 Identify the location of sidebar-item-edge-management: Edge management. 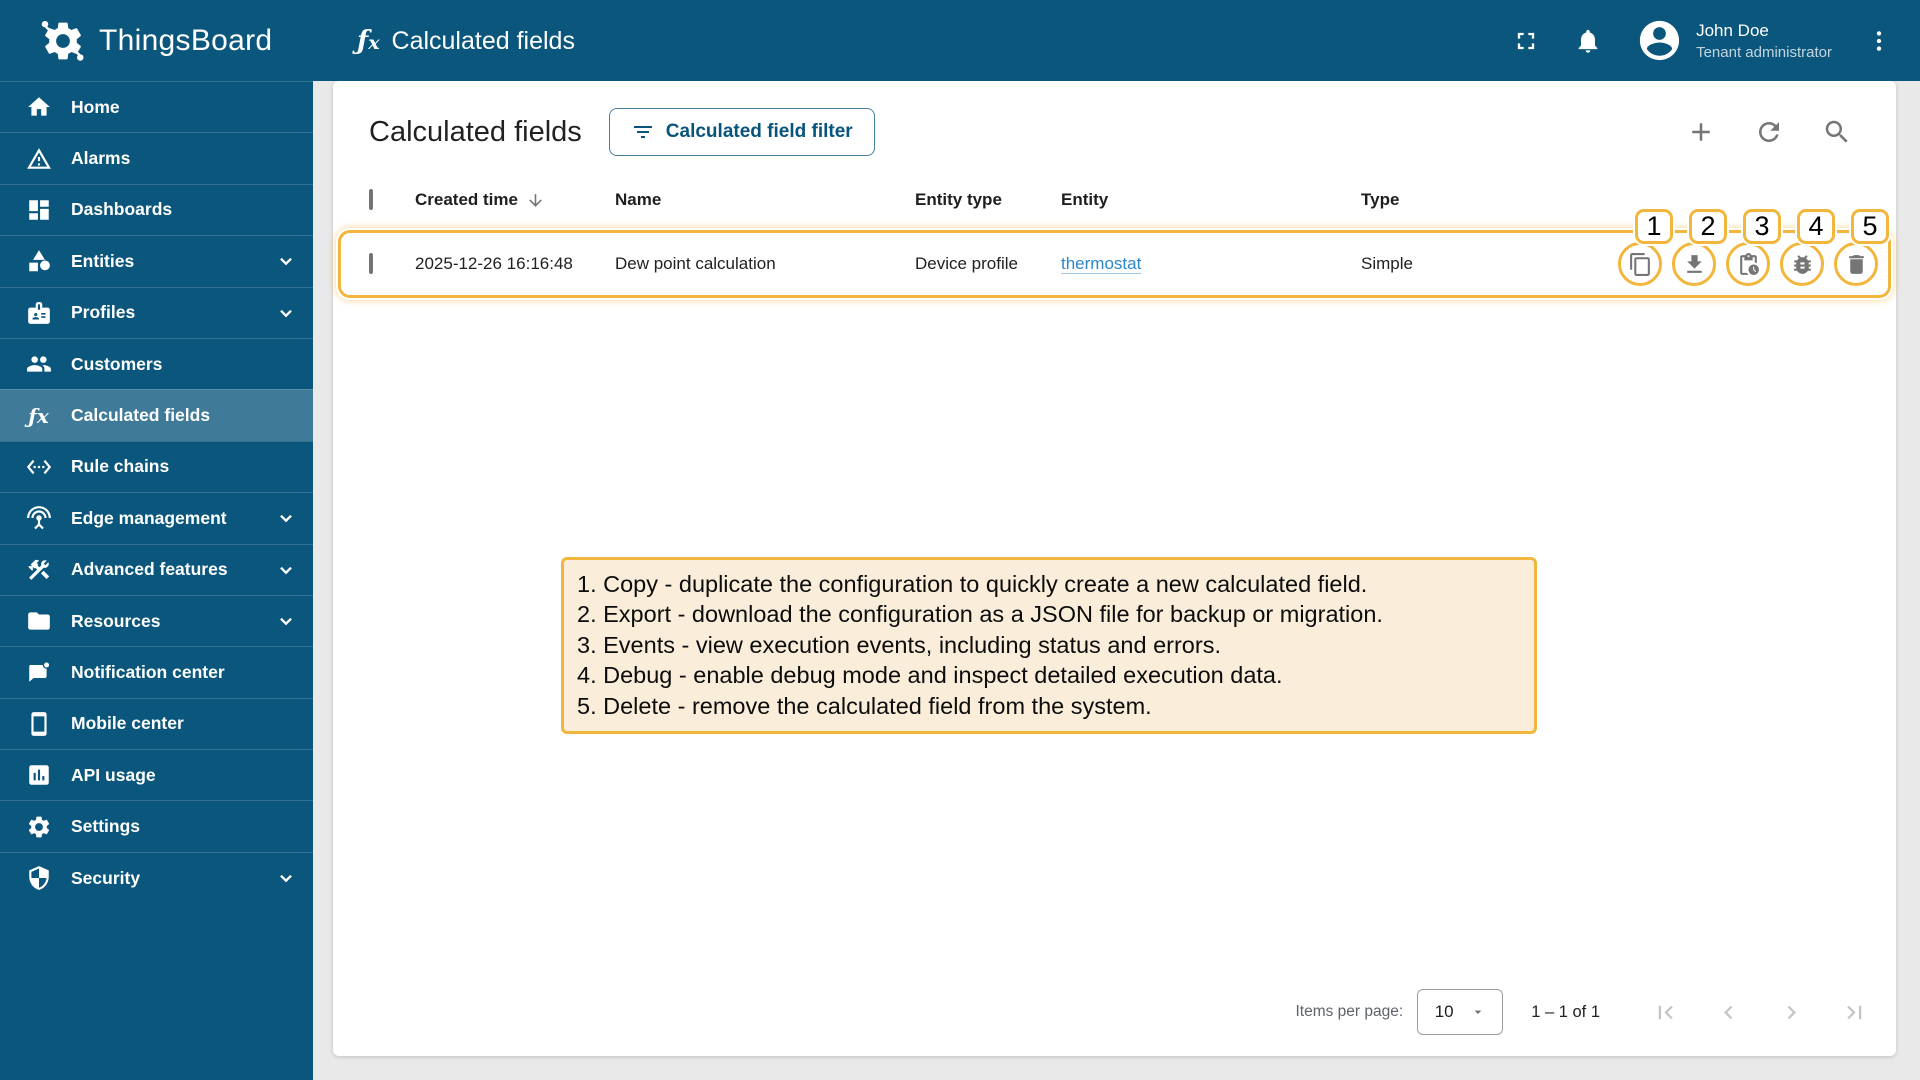
(156, 517).